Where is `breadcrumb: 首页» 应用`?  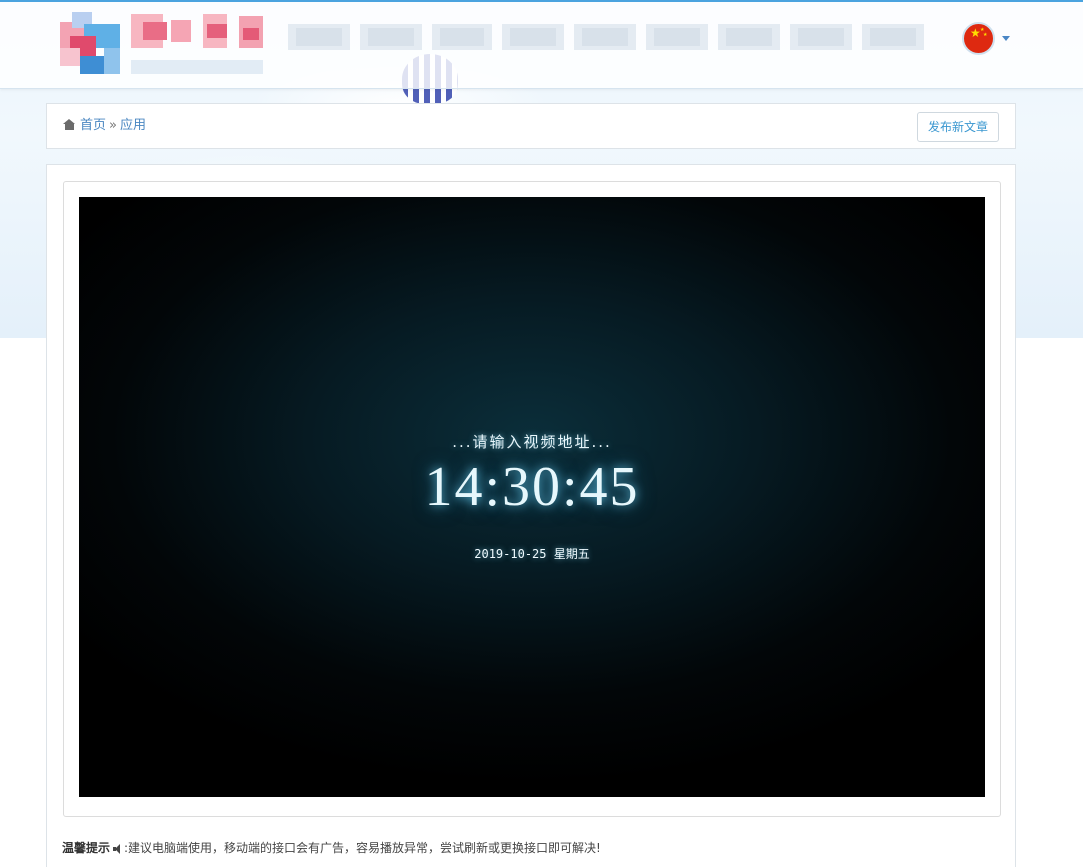 breadcrumb: 首页» 应用 is located at coordinates (104, 126).